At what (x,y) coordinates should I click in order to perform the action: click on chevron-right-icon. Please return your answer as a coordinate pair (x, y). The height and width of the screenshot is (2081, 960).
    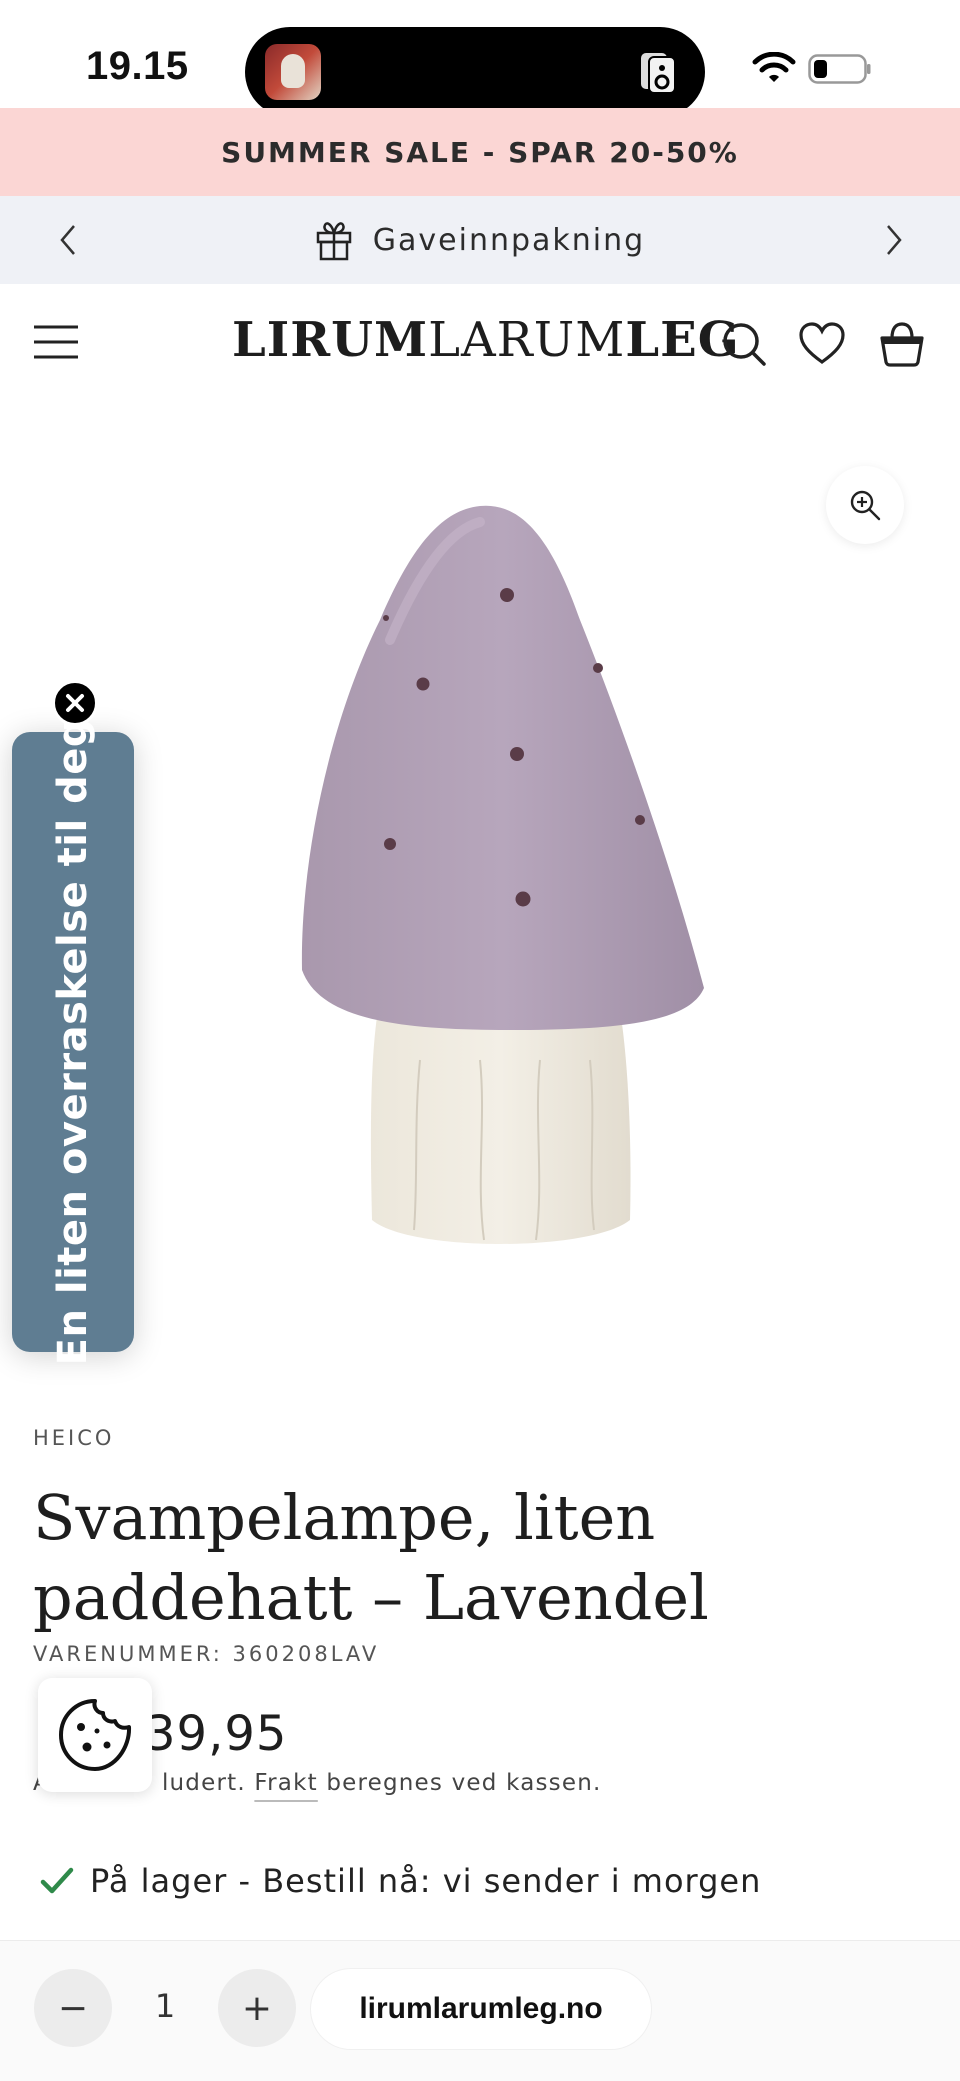
    Looking at the image, I should click on (894, 240).